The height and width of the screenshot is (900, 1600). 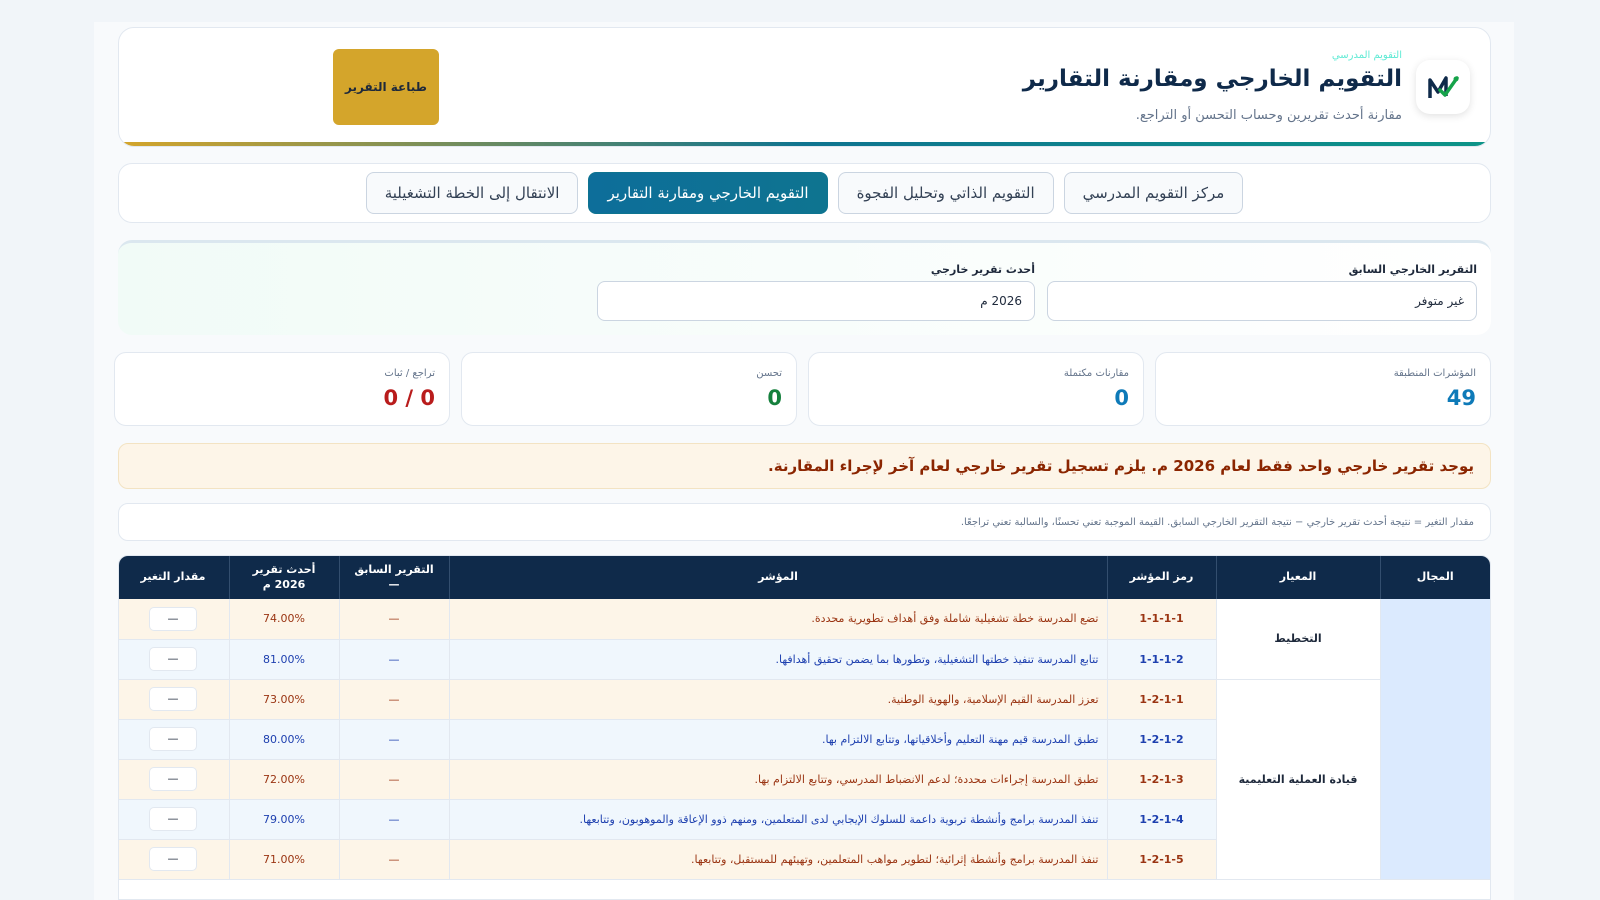 I want to click on indicator-code: 1-2-1-2, so click(x=1161, y=739).